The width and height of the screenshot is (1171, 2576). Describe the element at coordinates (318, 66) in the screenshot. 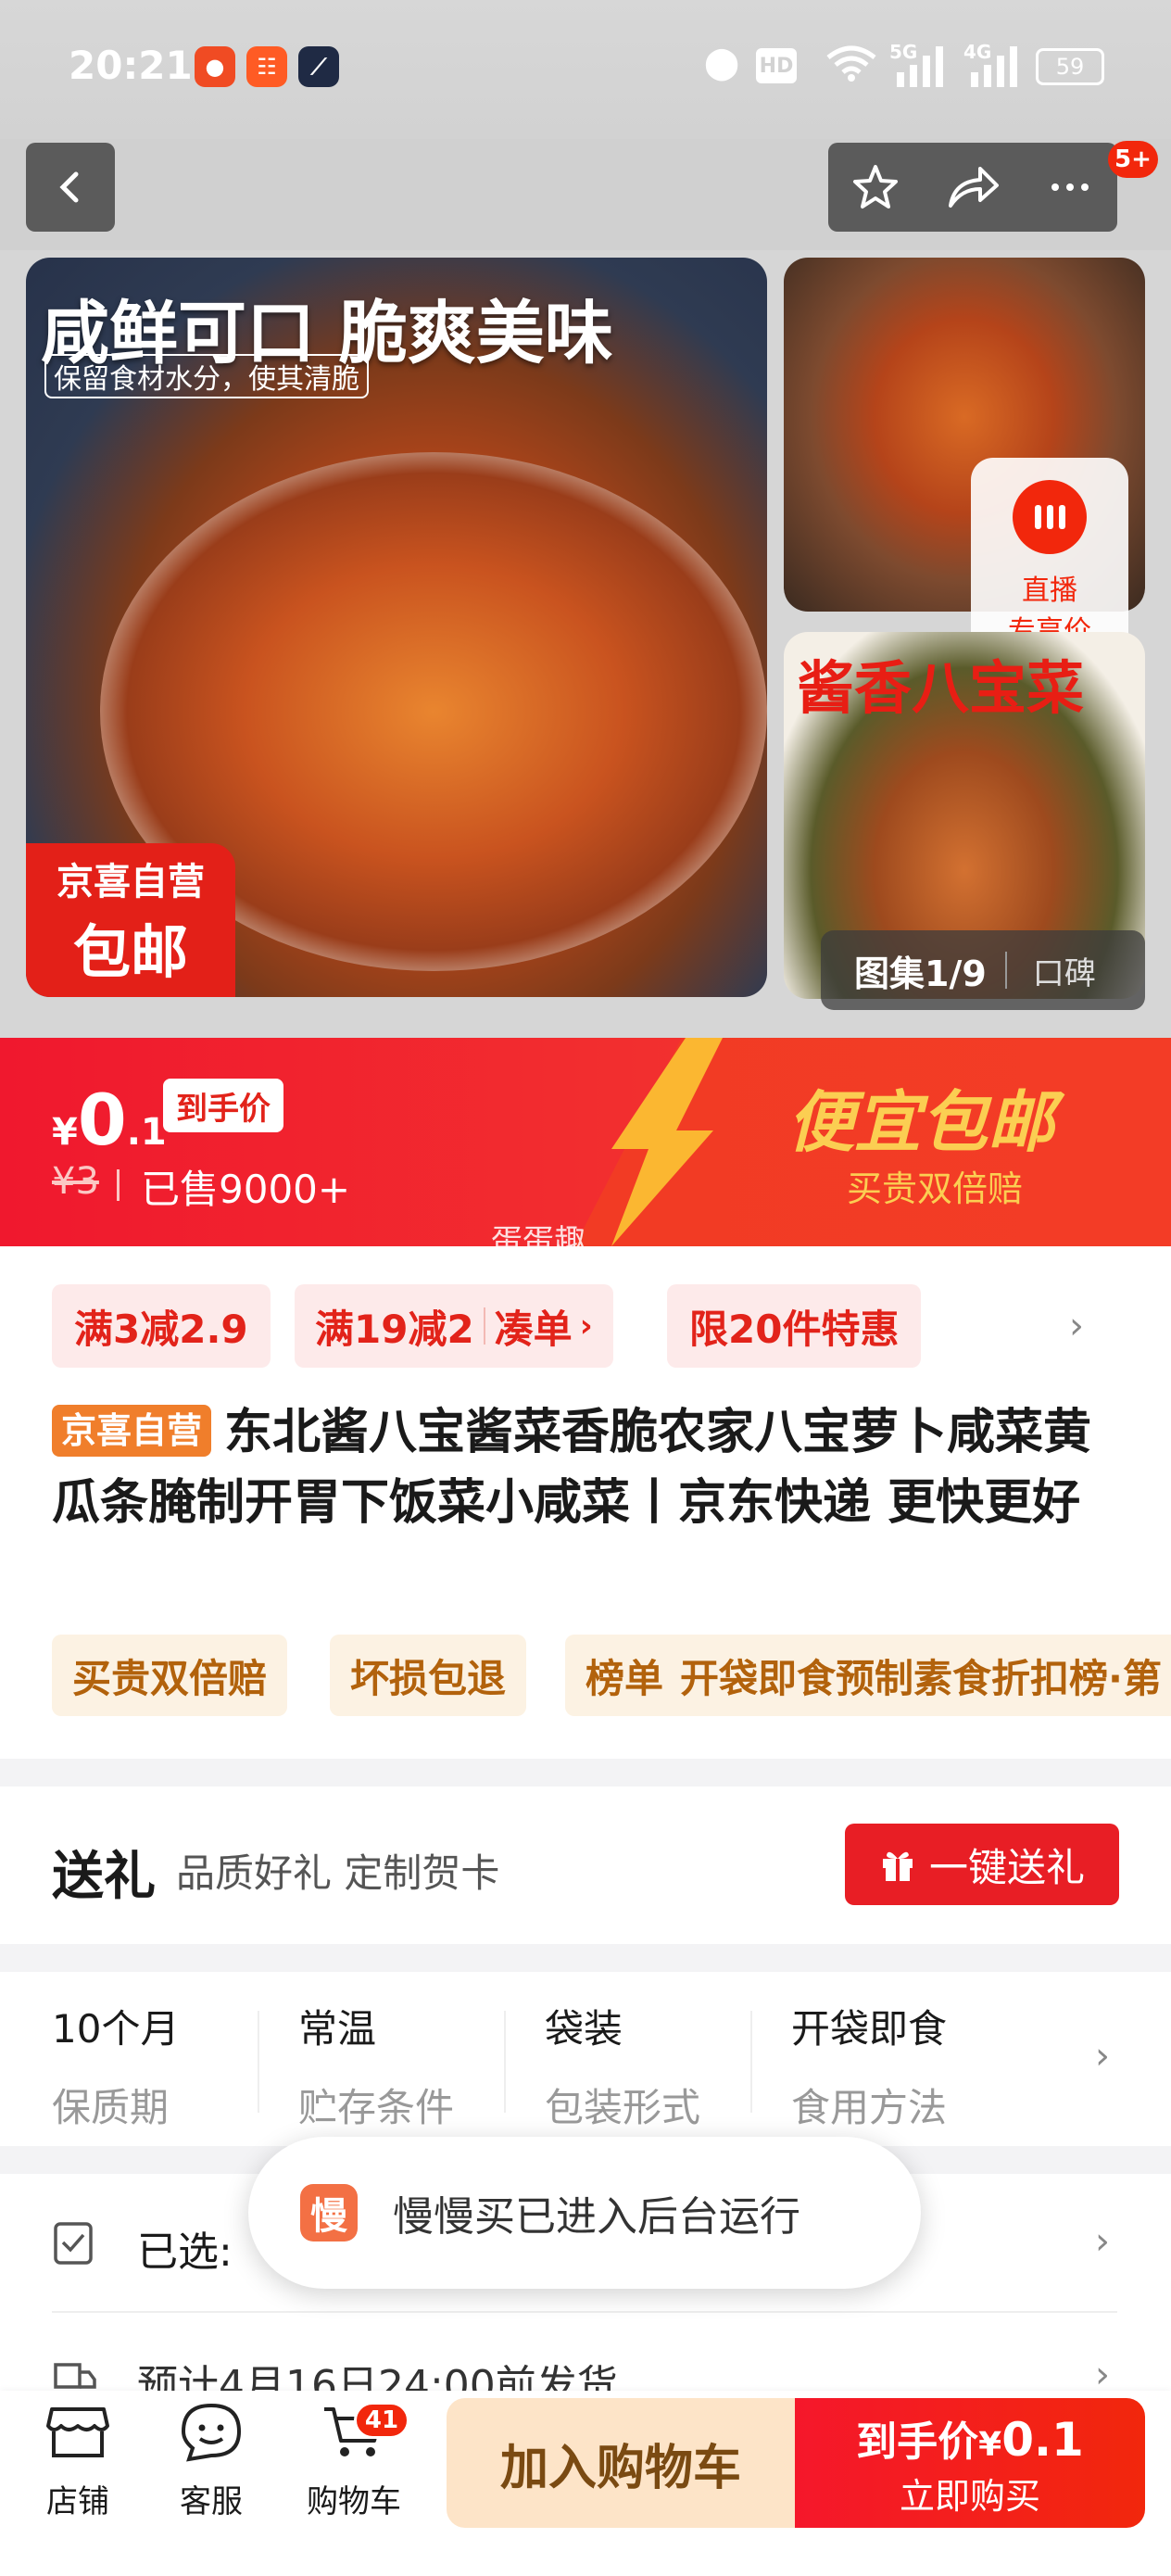

I see `app-notification-icon-3: ⟋` at that location.